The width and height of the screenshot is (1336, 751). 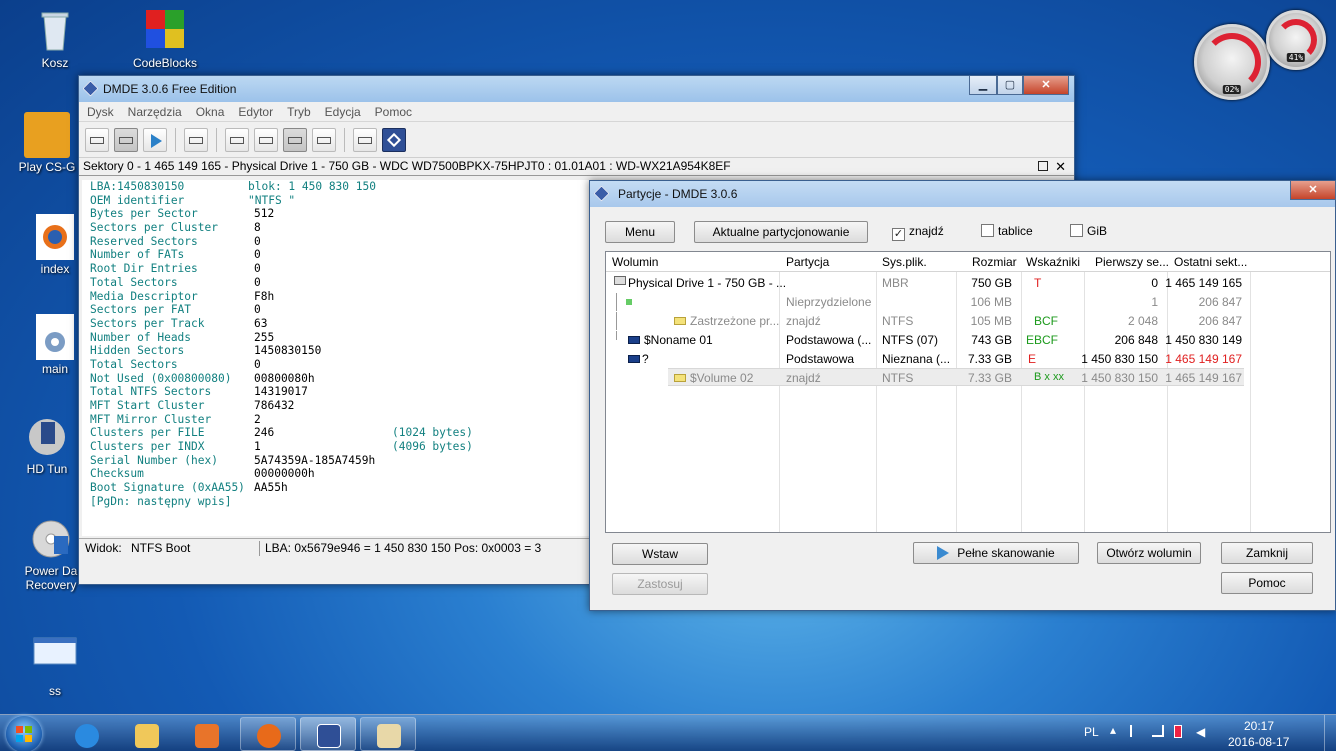 I want to click on menu-edytor: Edytor, so click(x=255, y=112).